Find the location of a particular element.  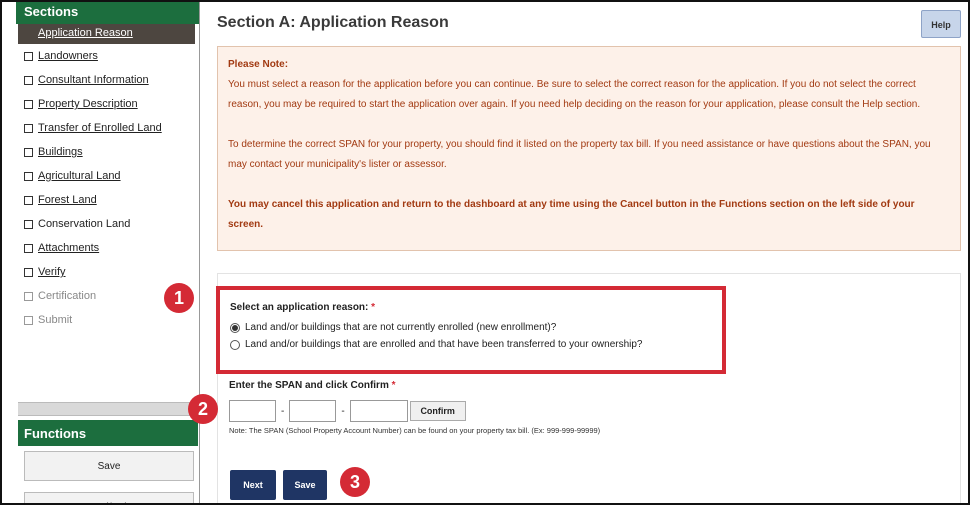

sidebar-item-submit: Submit is located at coordinates (107, 320).